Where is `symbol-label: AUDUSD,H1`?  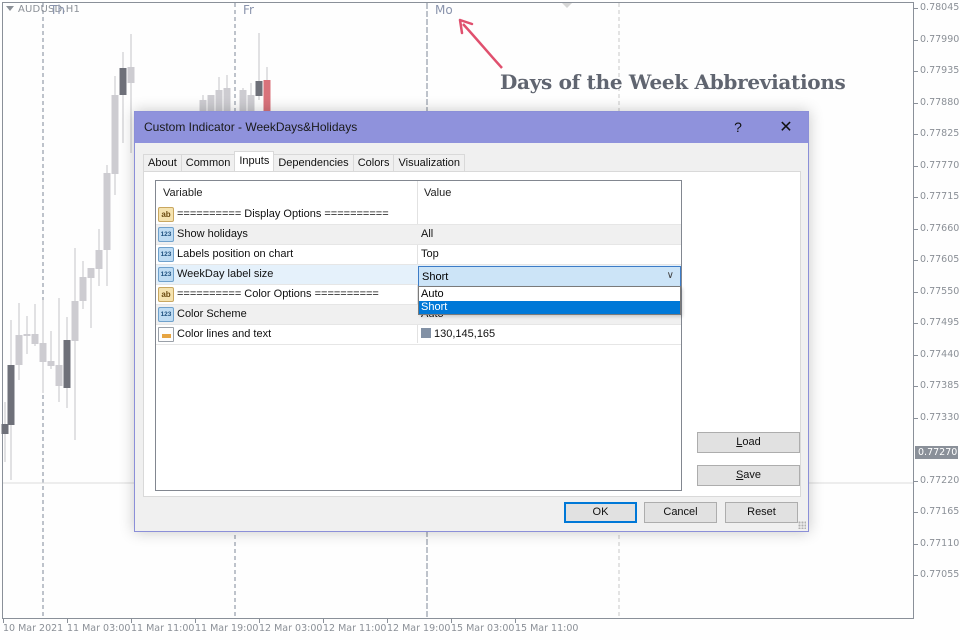 symbol-label: AUDUSD,H1 is located at coordinates (43, 9).